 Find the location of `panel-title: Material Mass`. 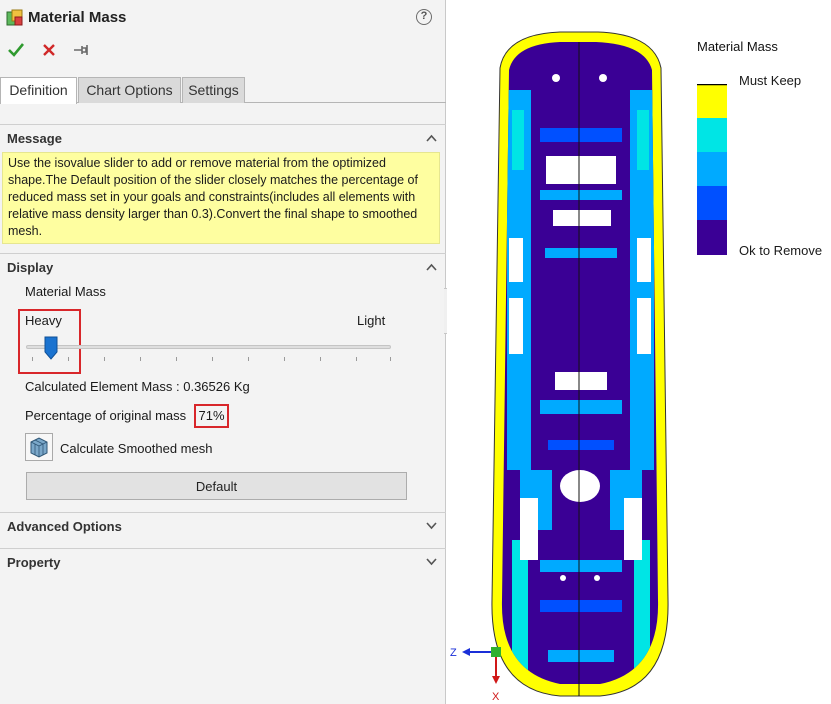

panel-title: Material Mass is located at coordinates (77, 17).